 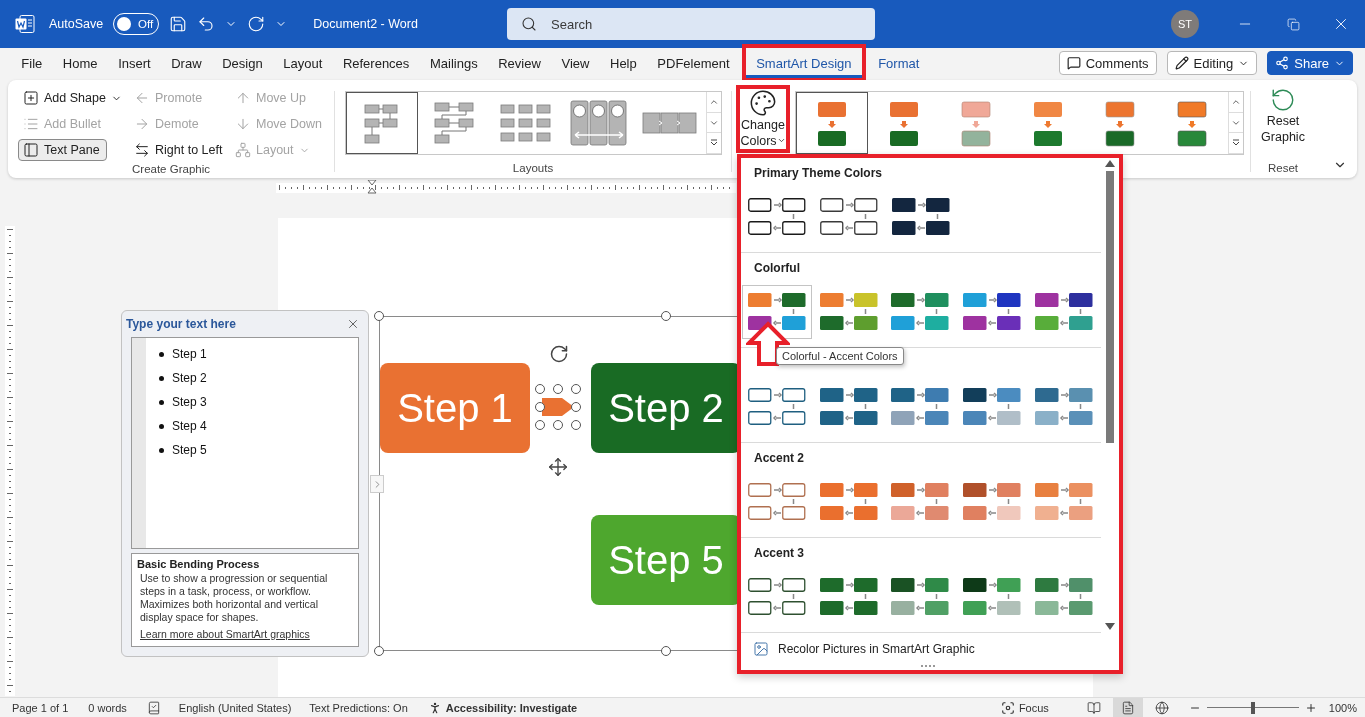 I want to click on ribbon-tab: References, so click(x=376, y=63).